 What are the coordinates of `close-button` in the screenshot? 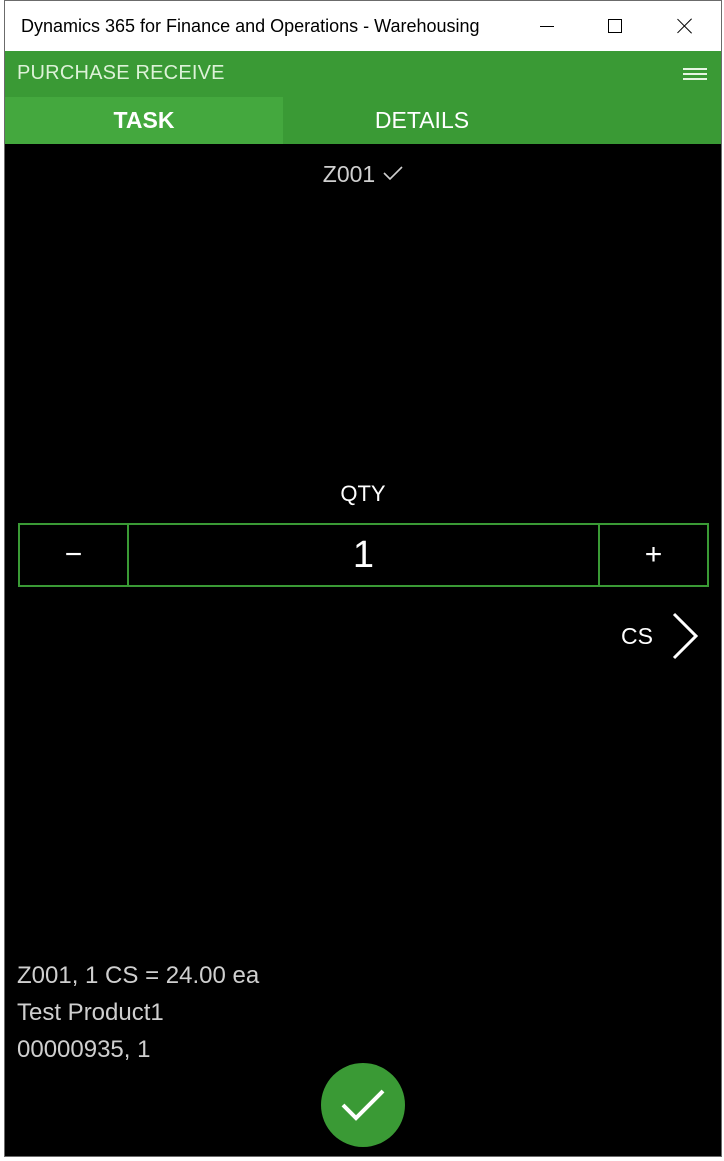 It's located at (685, 26).